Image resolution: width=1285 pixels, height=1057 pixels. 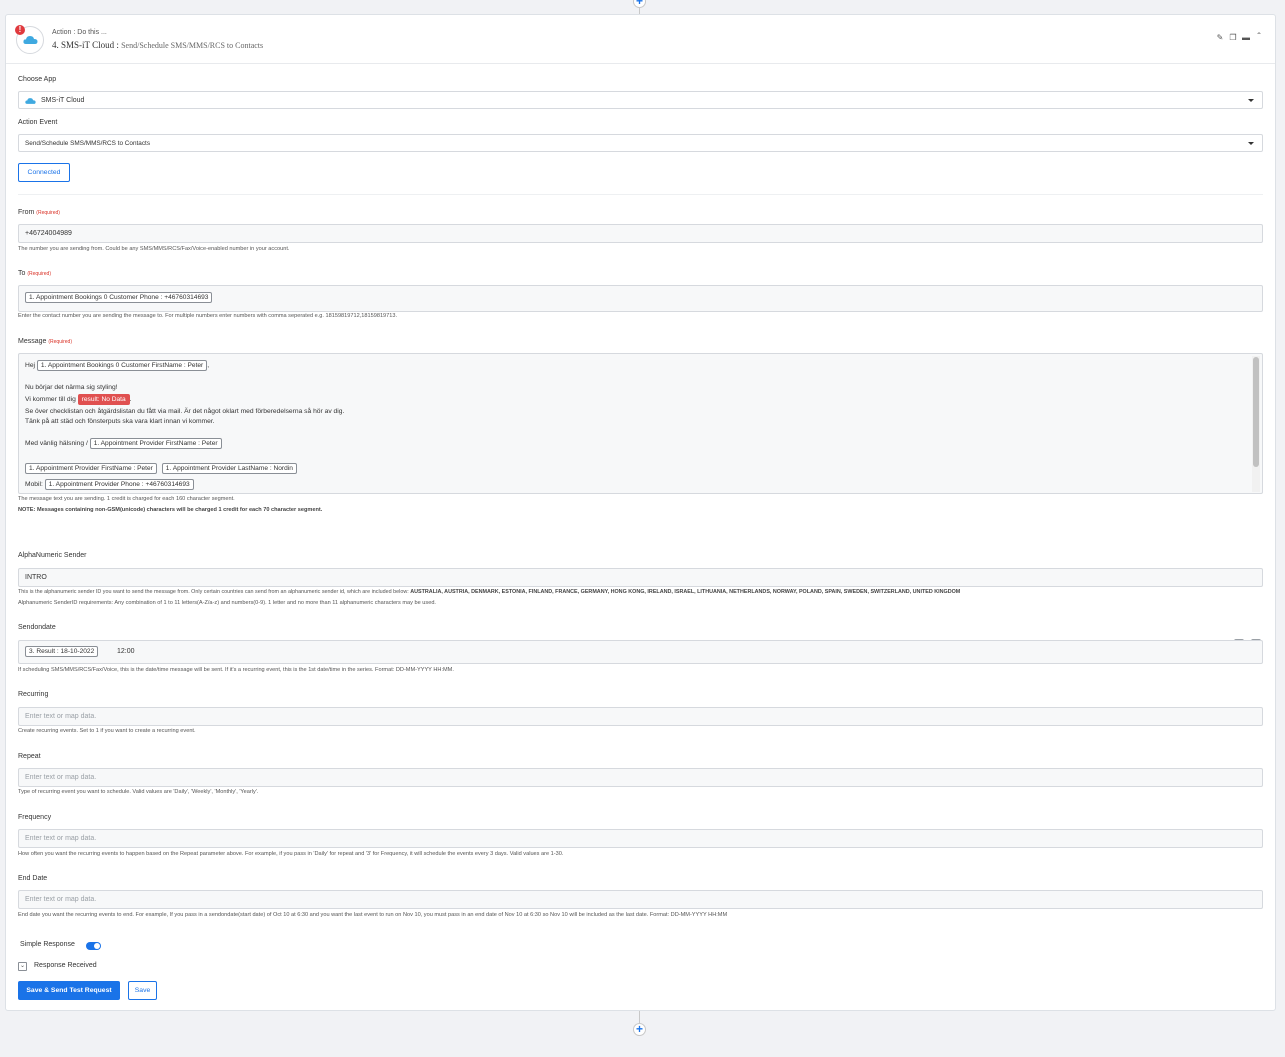 I want to click on response-received-label: Response Received, so click(x=65, y=965).